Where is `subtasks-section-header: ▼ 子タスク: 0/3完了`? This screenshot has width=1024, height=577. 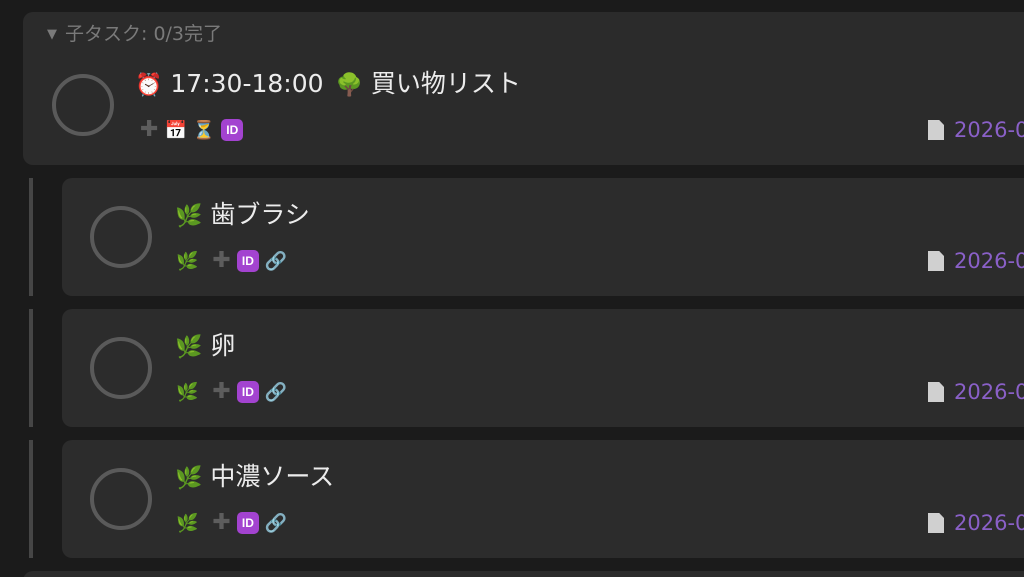 subtasks-section-header: ▼ 子タスク: 0/3完了 is located at coordinates (134, 34).